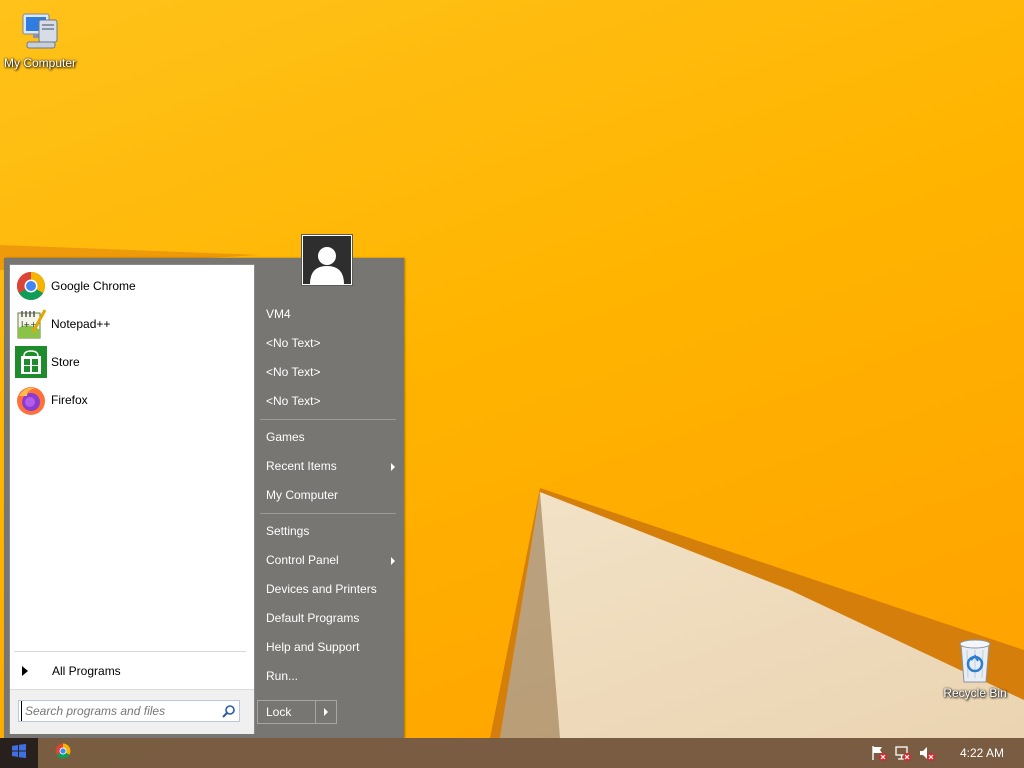 Image resolution: width=1024 pixels, height=768 pixels. What do you see at coordinates (302, 495) in the screenshot?
I see `menu-item-label: My Computer` at bounding box center [302, 495].